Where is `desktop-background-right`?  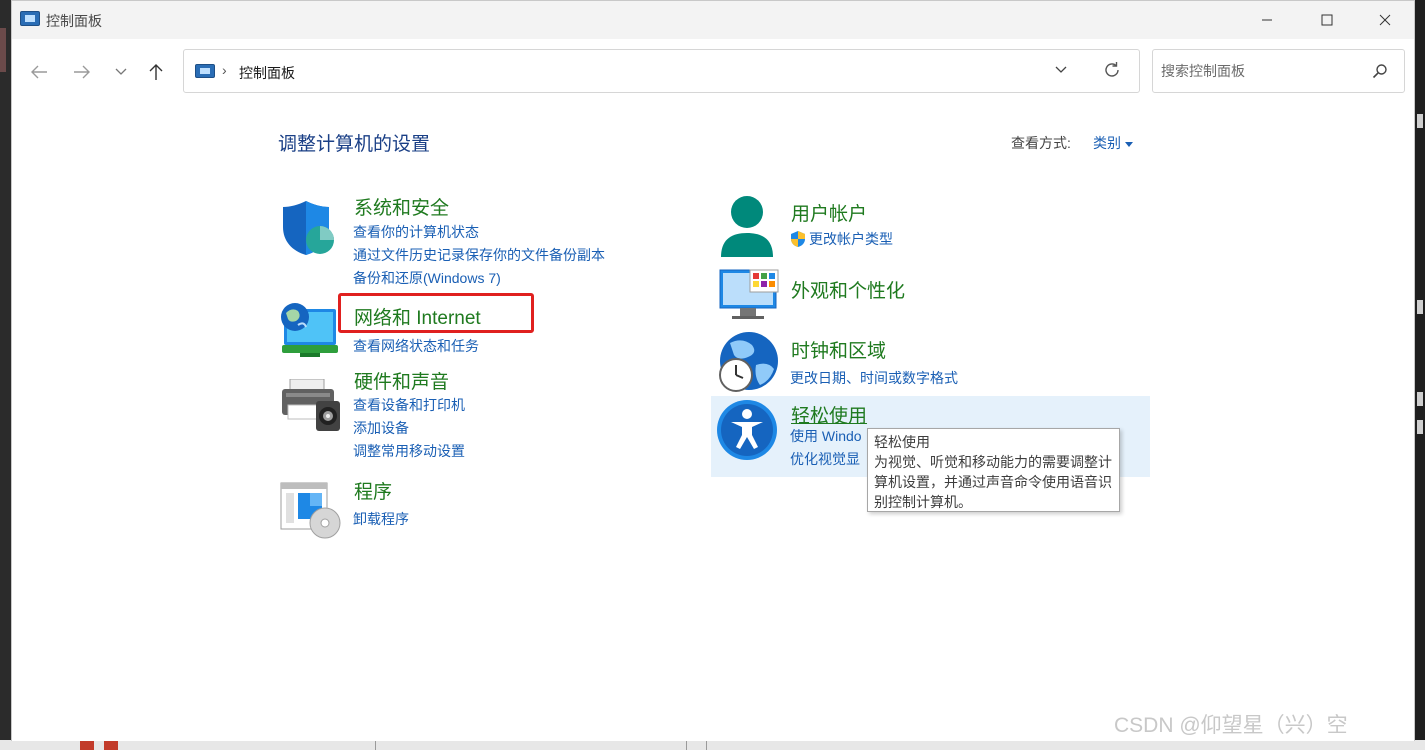 desktop-background-right is located at coordinates (1420, 375).